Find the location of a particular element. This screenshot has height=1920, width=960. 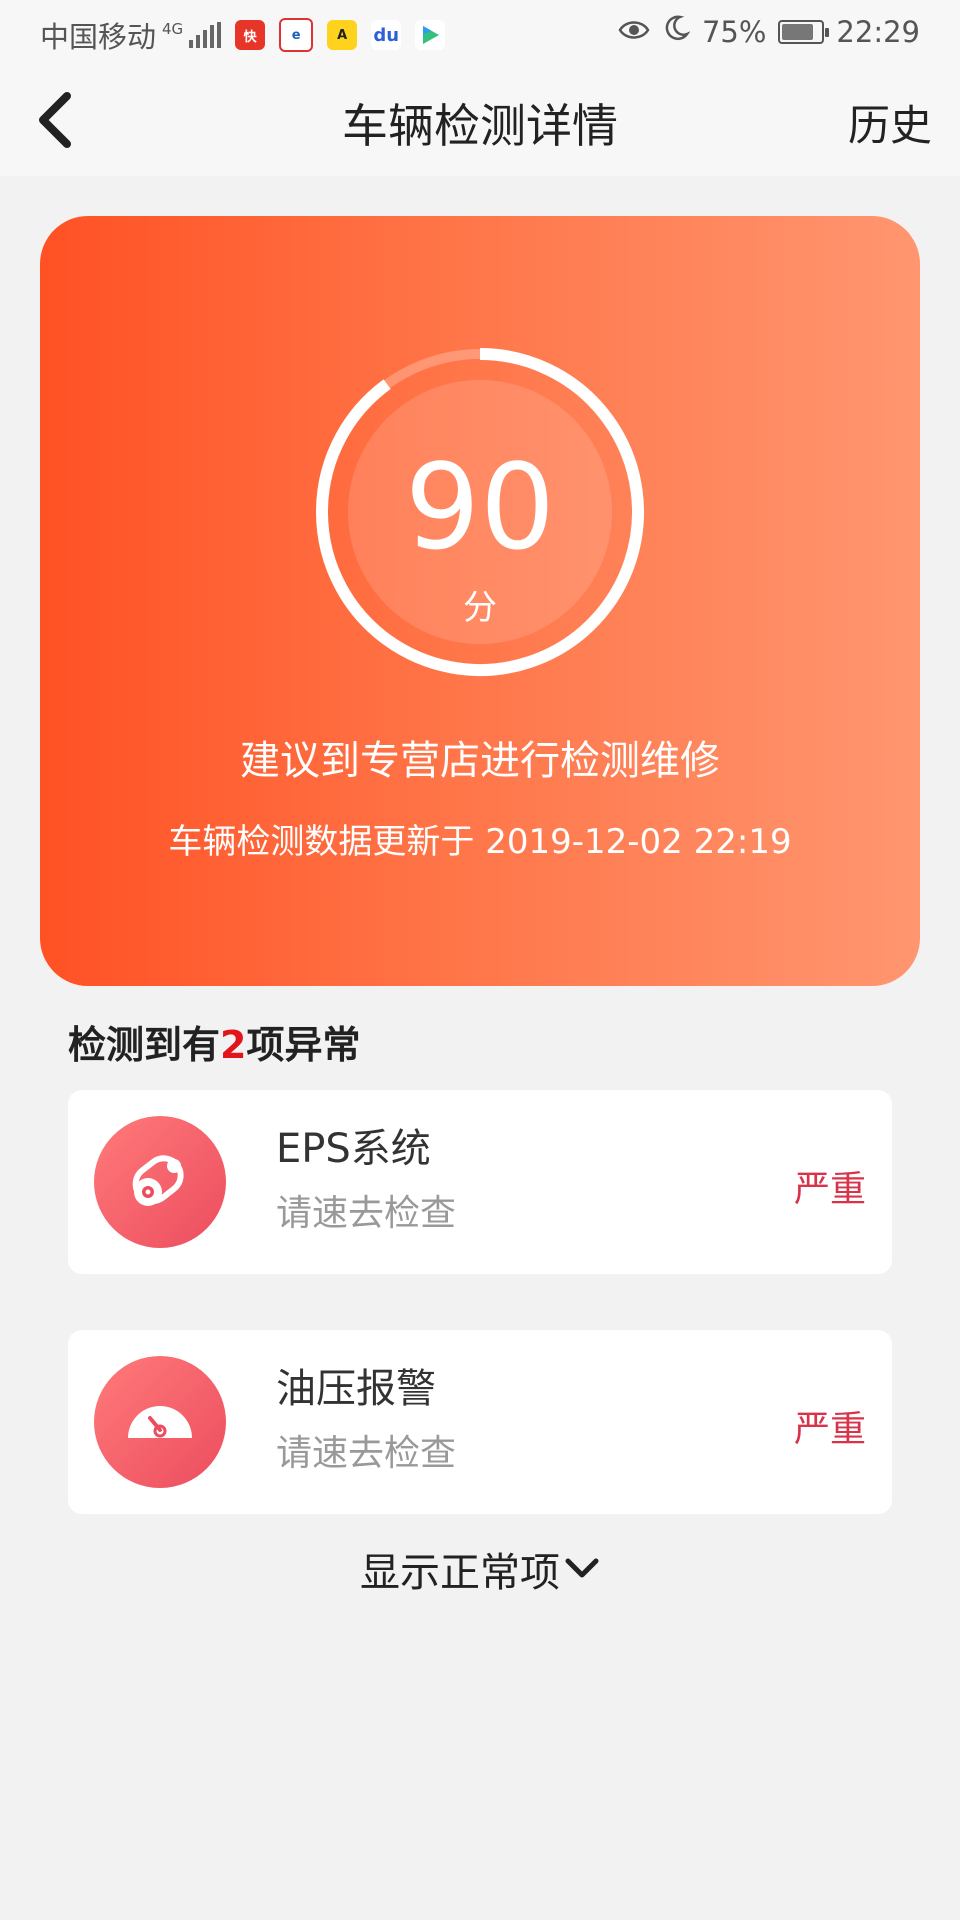

status-bar: 中国移动 4G 快 e A du 75% 22:29 is located at coordinates (480, 32).